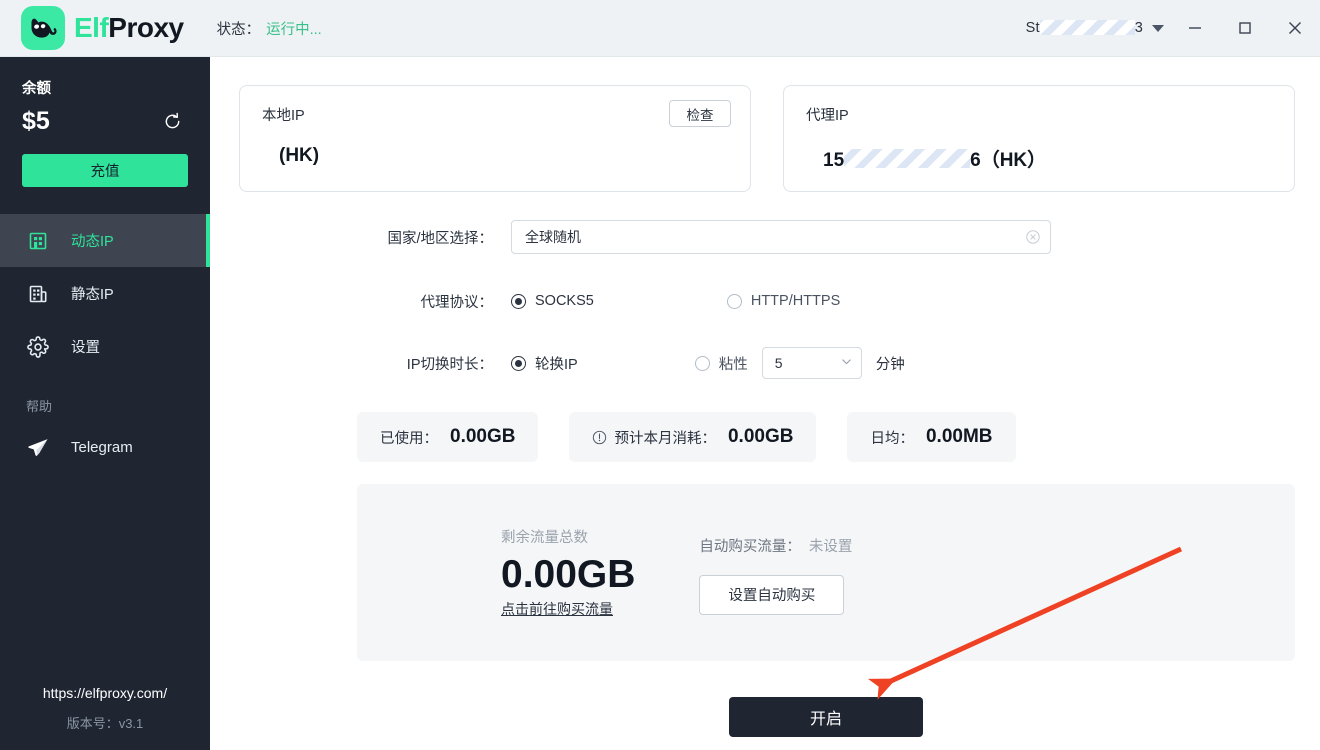 The image size is (1320, 750). What do you see at coordinates (409, 438) in the screenshot?
I see `stat-label: 已使用：` at bounding box center [409, 438].